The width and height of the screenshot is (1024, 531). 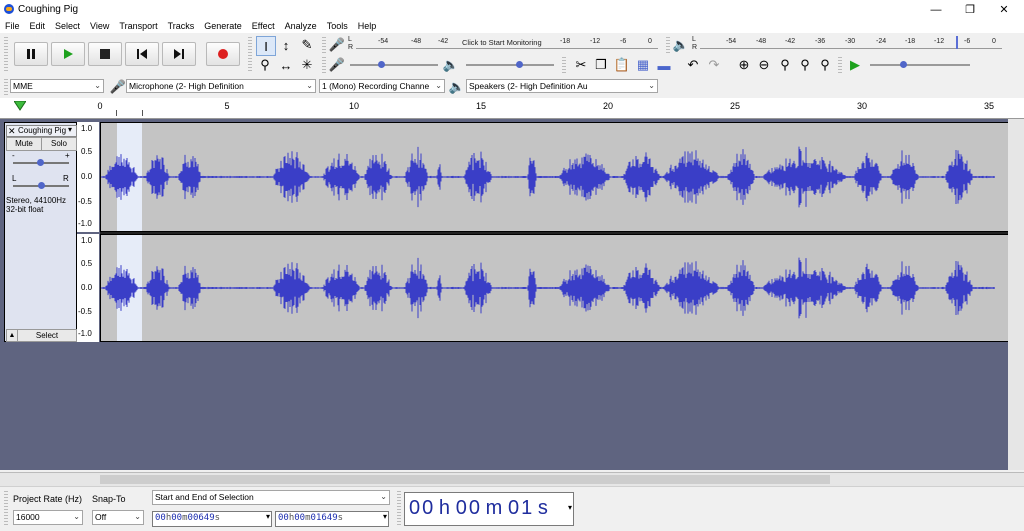 I want to click on time-toolbar-grip, so click(x=399, y=509).